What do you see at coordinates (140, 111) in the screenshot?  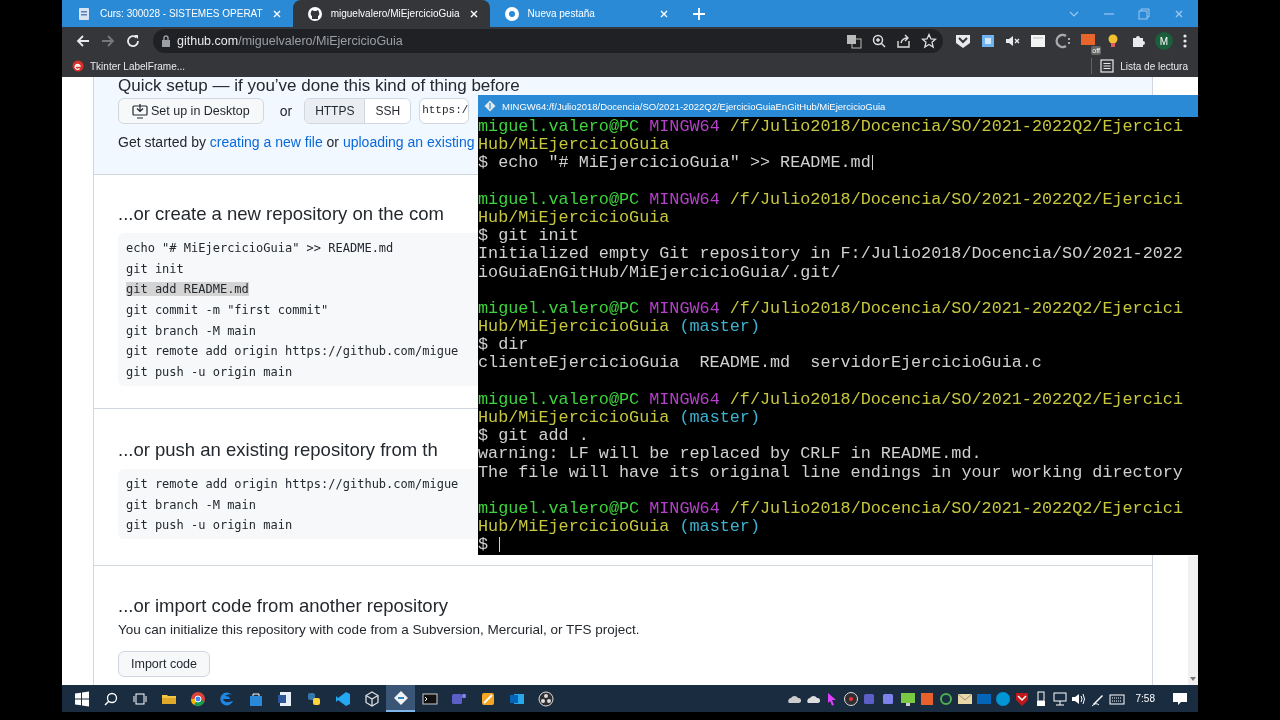 I see `download-icon` at bounding box center [140, 111].